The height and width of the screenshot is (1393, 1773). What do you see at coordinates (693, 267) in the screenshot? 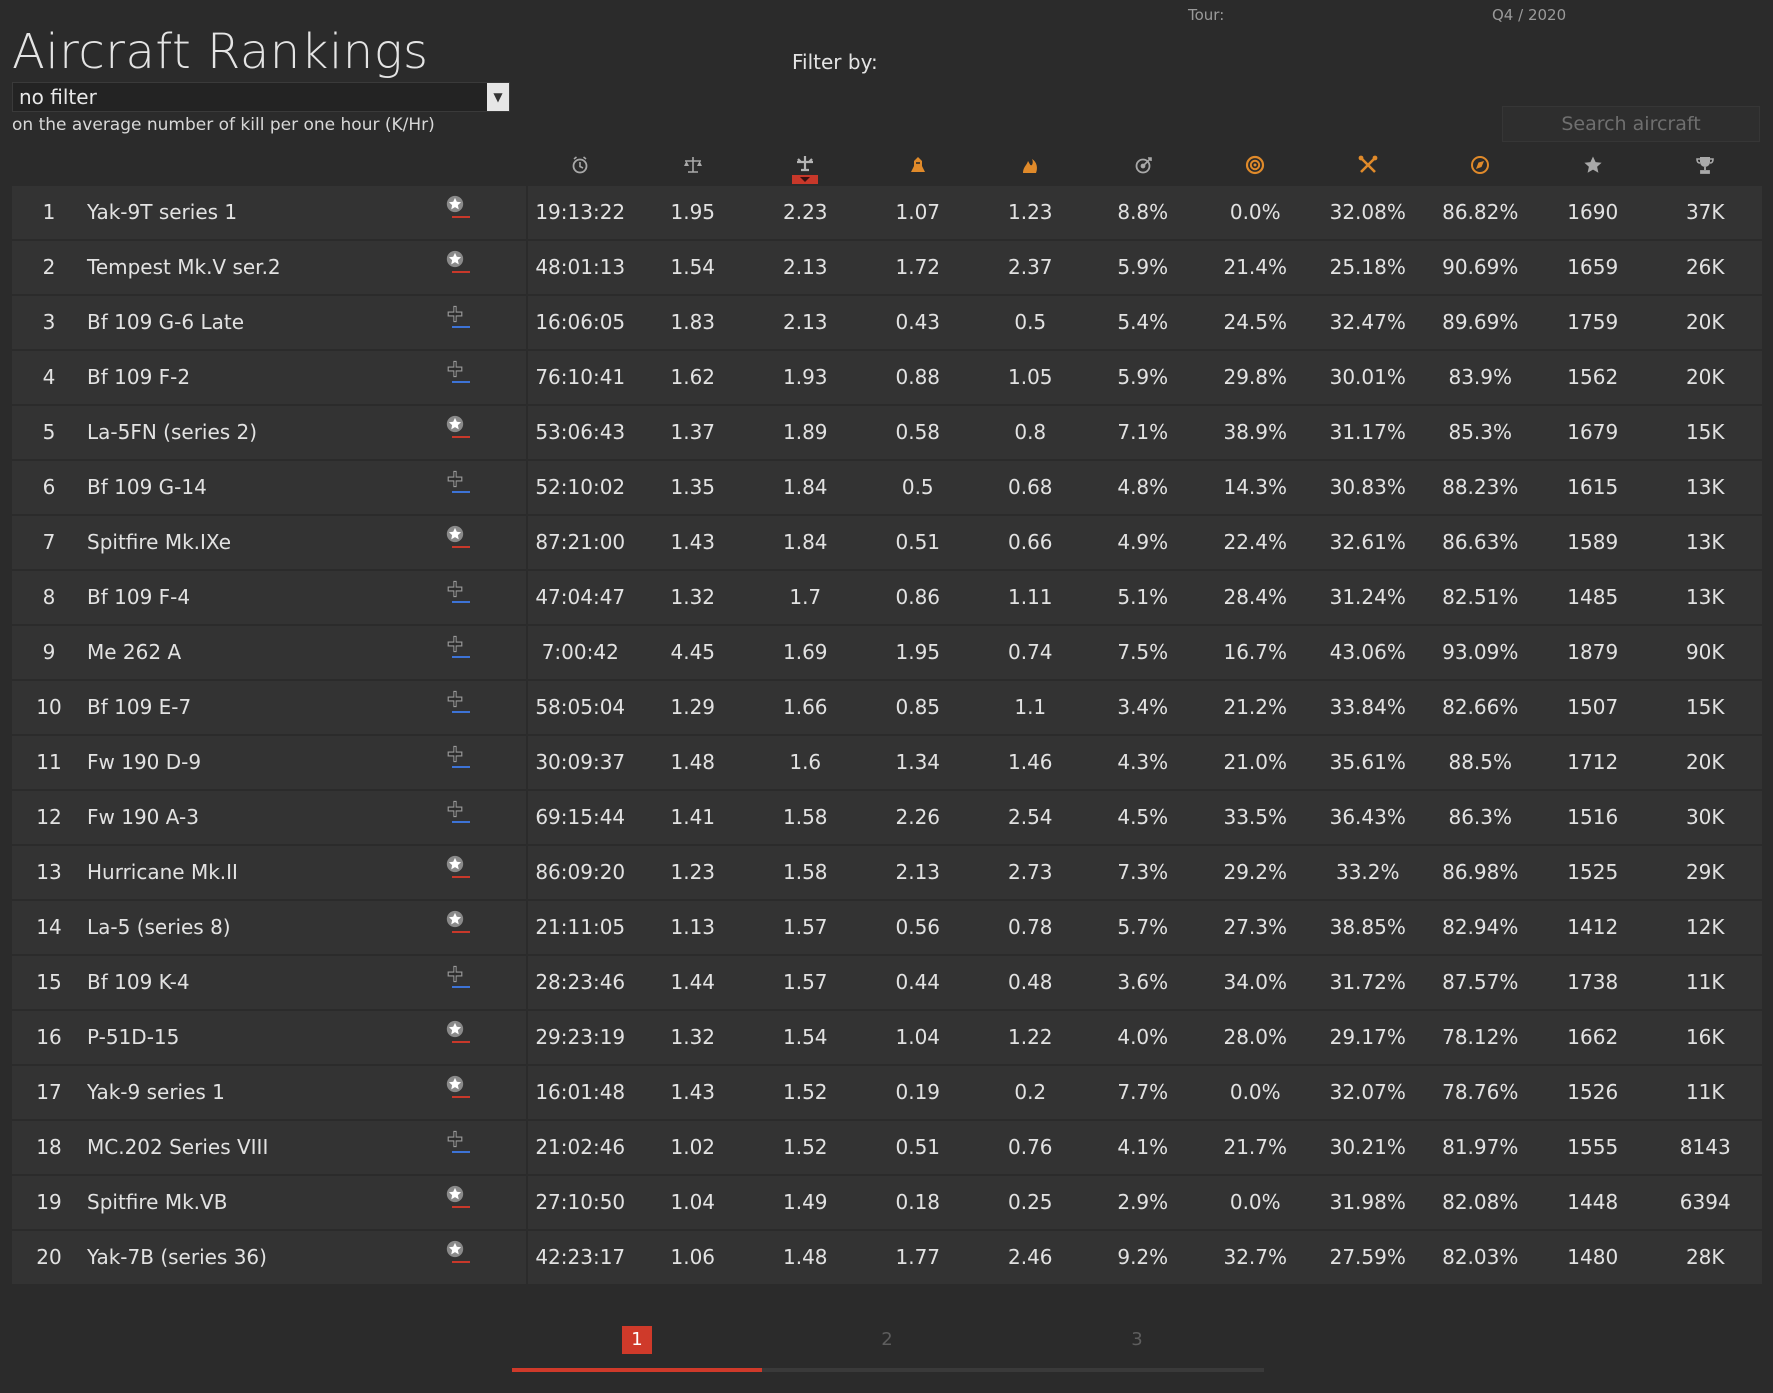
I see `stat-cell: 1.54` at bounding box center [693, 267].